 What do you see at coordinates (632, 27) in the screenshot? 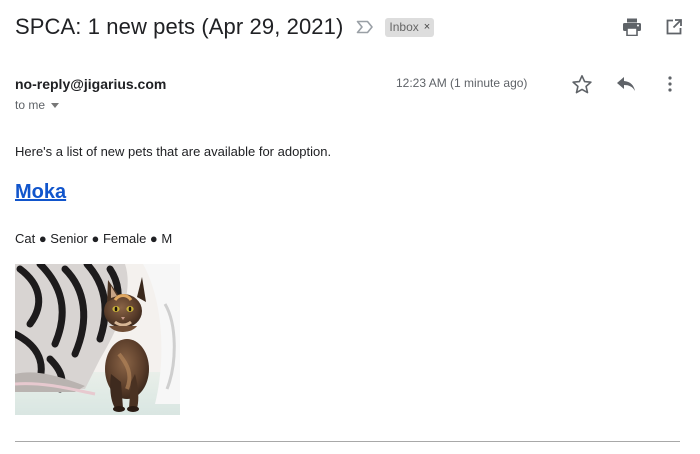
I see `print-icon` at bounding box center [632, 27].